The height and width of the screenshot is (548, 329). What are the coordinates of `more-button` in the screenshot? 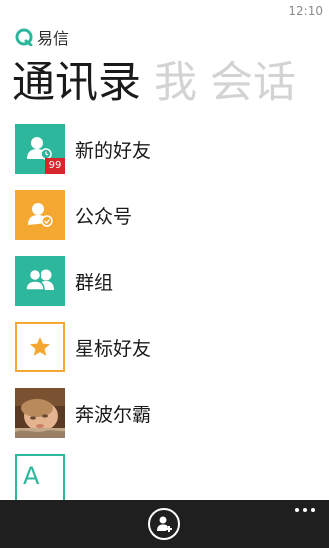 It's located at (305, 510).